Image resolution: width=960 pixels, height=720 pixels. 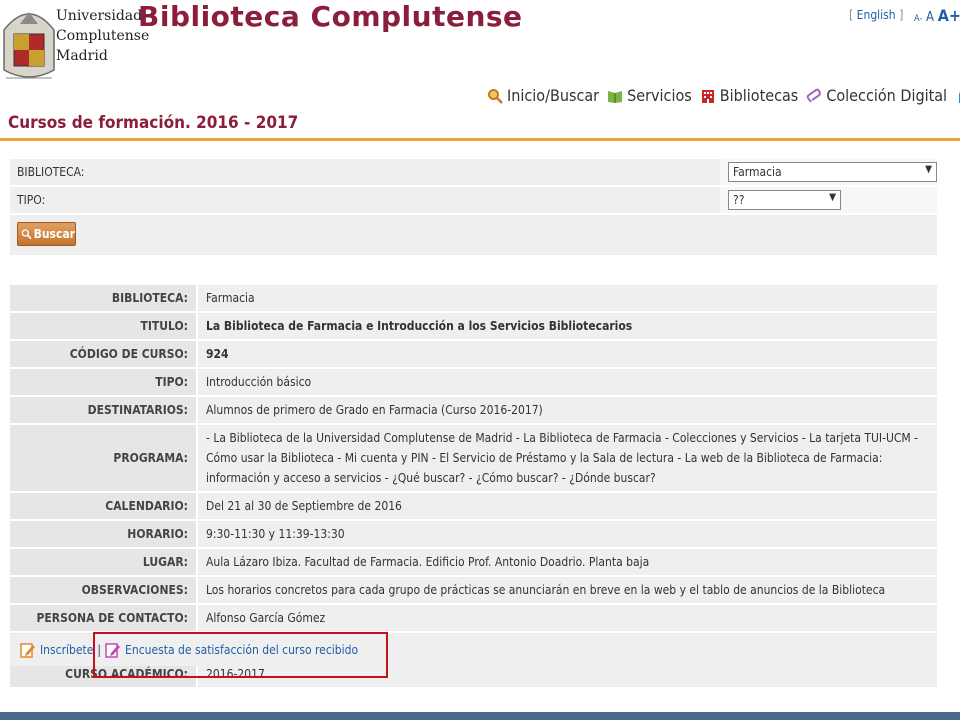 I want to click on font-normal-button: A, so click(x=930, y=17).